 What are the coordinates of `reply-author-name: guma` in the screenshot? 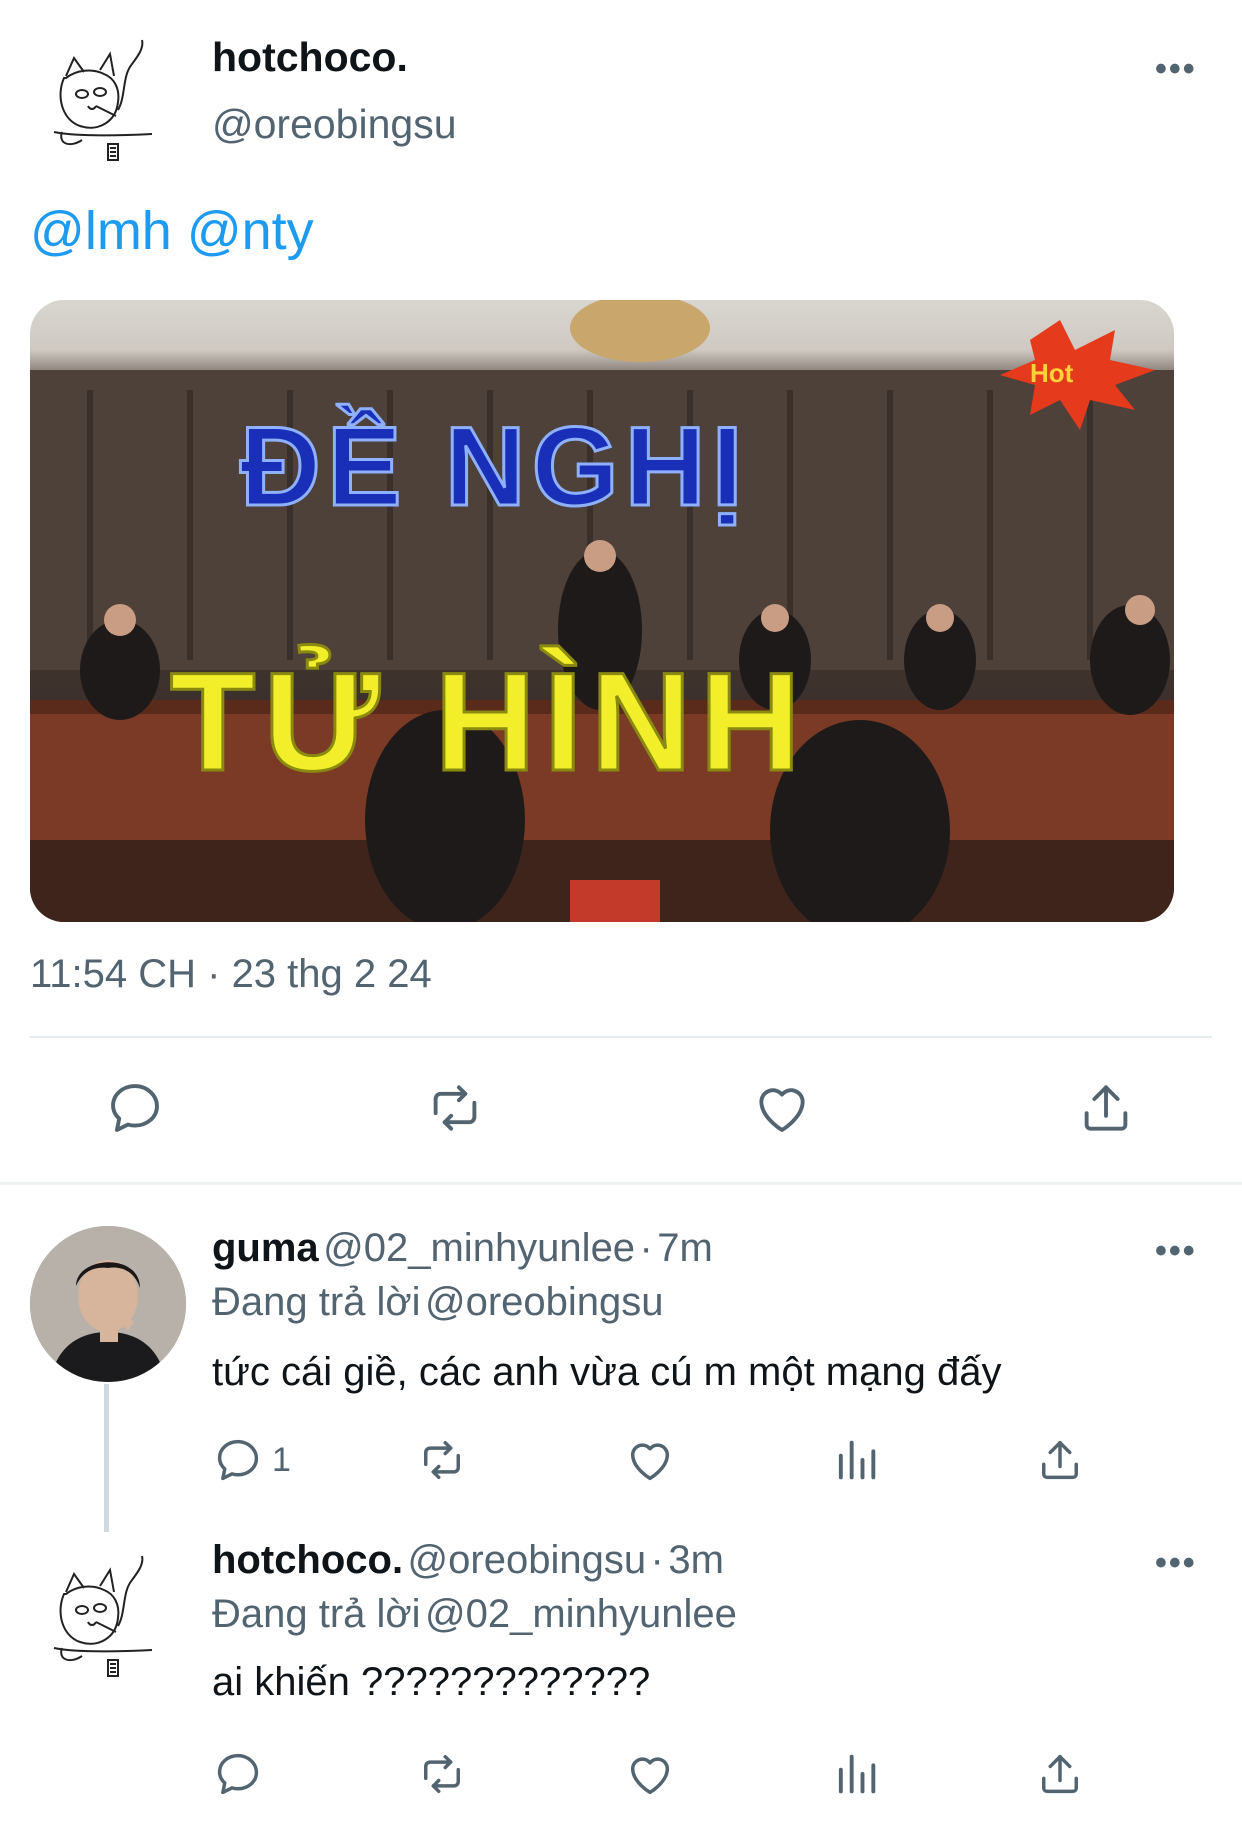 It's located at (265, 1248).